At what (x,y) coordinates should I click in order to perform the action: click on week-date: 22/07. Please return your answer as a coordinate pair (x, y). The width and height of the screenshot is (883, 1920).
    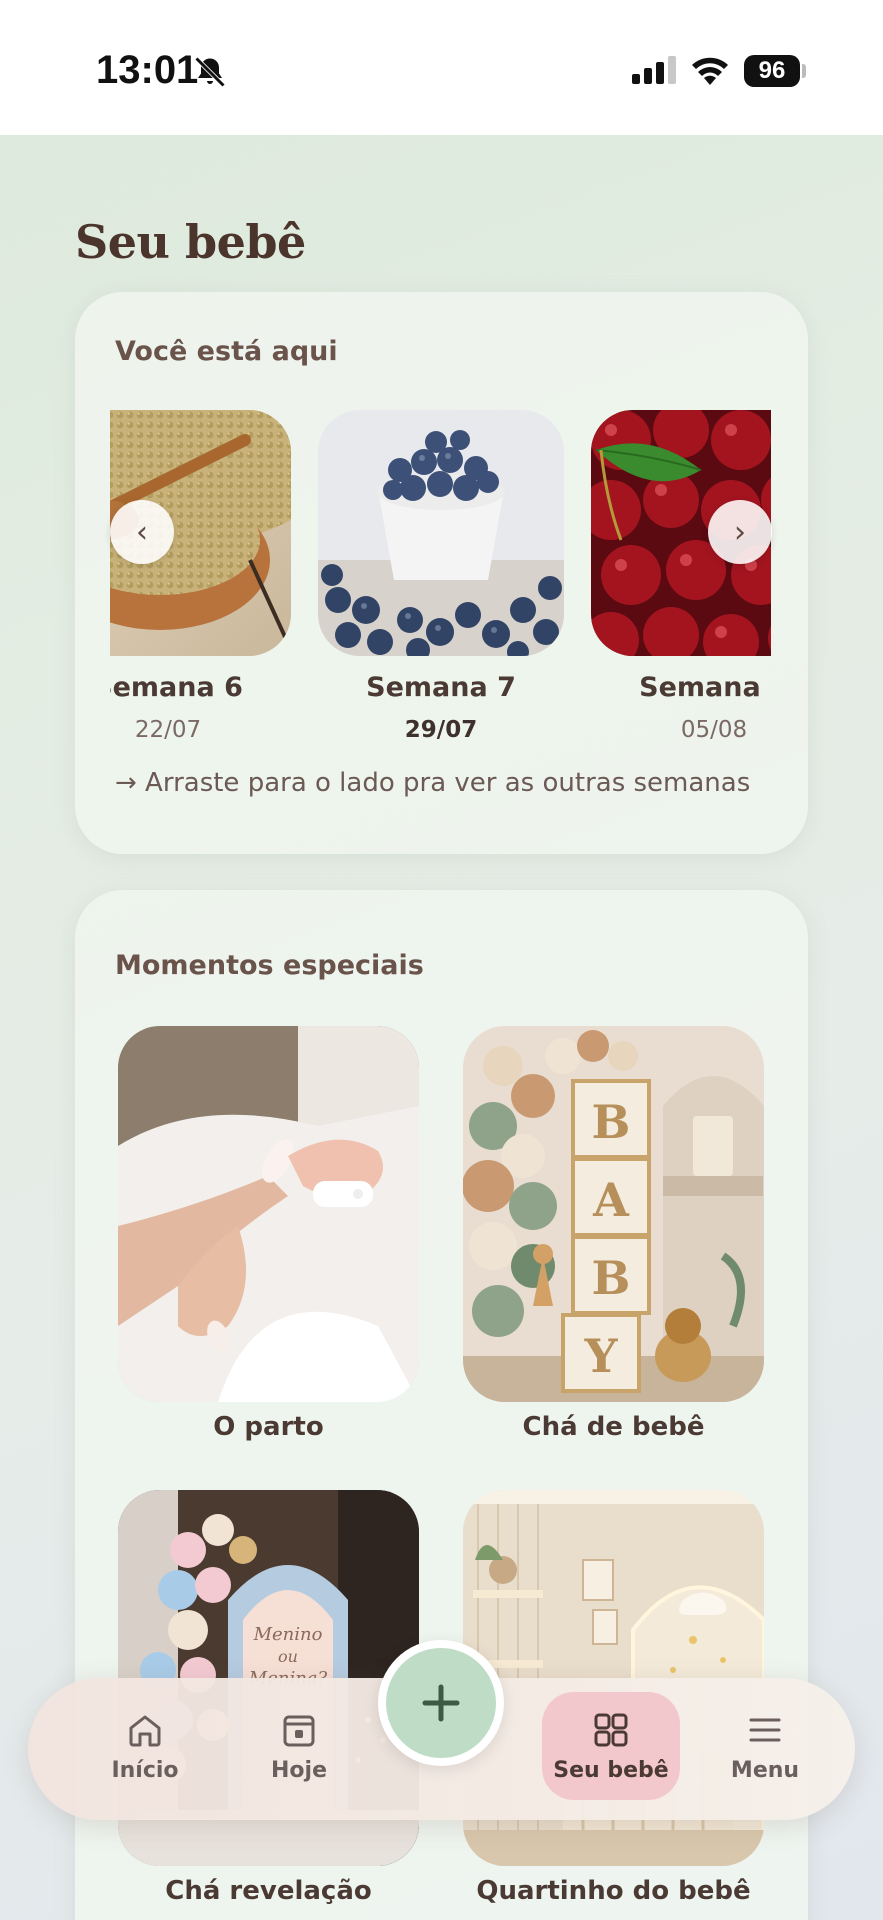
    Looking at the image, I should click on (168, 730).